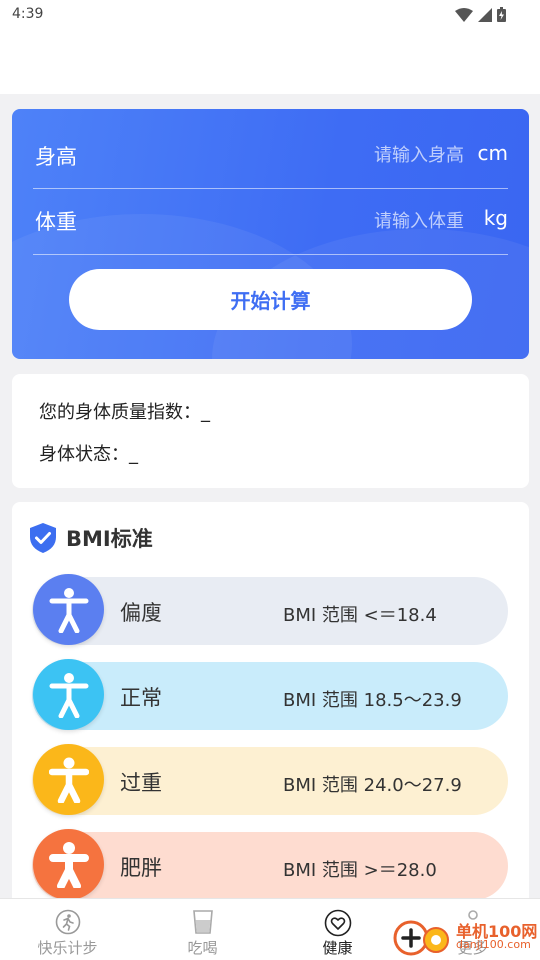 The image size is (540, 960). I want to click on status-bar: 4:39, so click(270, 16).